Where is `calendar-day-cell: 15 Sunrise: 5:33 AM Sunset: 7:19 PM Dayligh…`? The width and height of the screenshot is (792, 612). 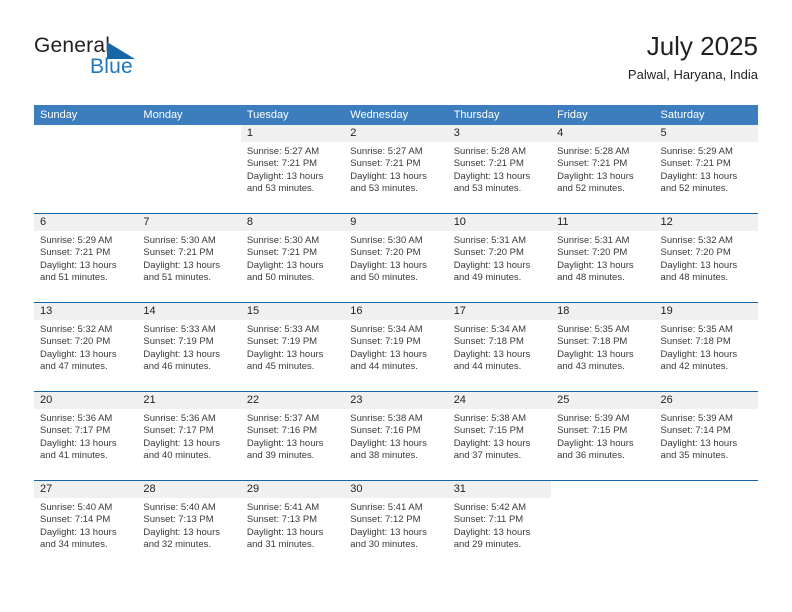
calendar-day-cell: 15 Sunrise: 5:33 AM Sunset: 7:19 PM Dayligh… is located at coordinates (292, 347).